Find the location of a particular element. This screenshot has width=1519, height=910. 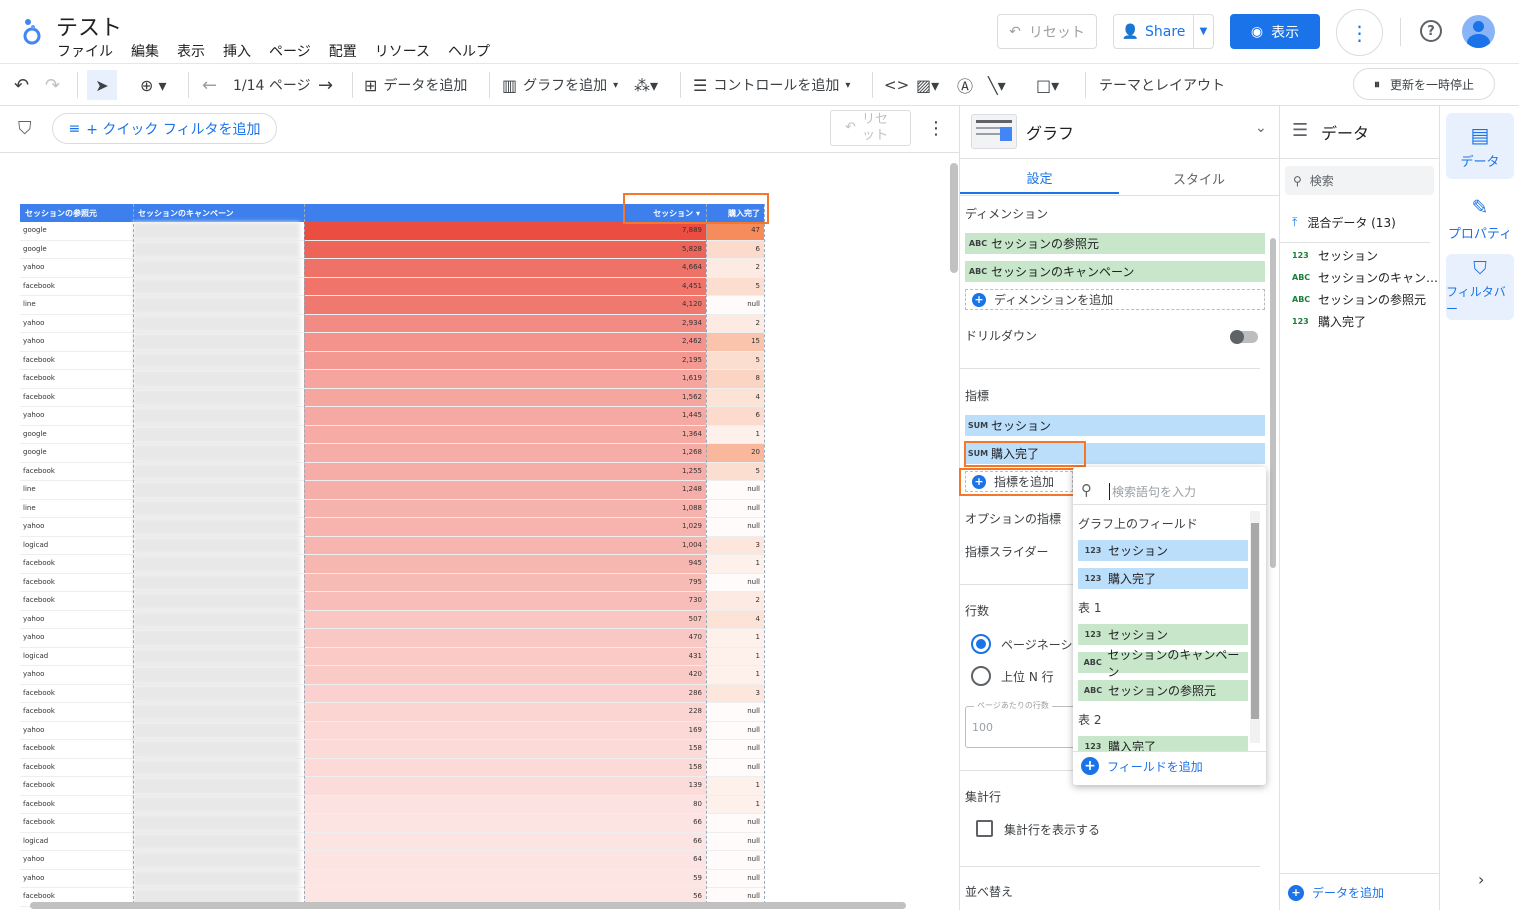

share-button: 👤 Share ▼ is located at coordinates (1163, 31).